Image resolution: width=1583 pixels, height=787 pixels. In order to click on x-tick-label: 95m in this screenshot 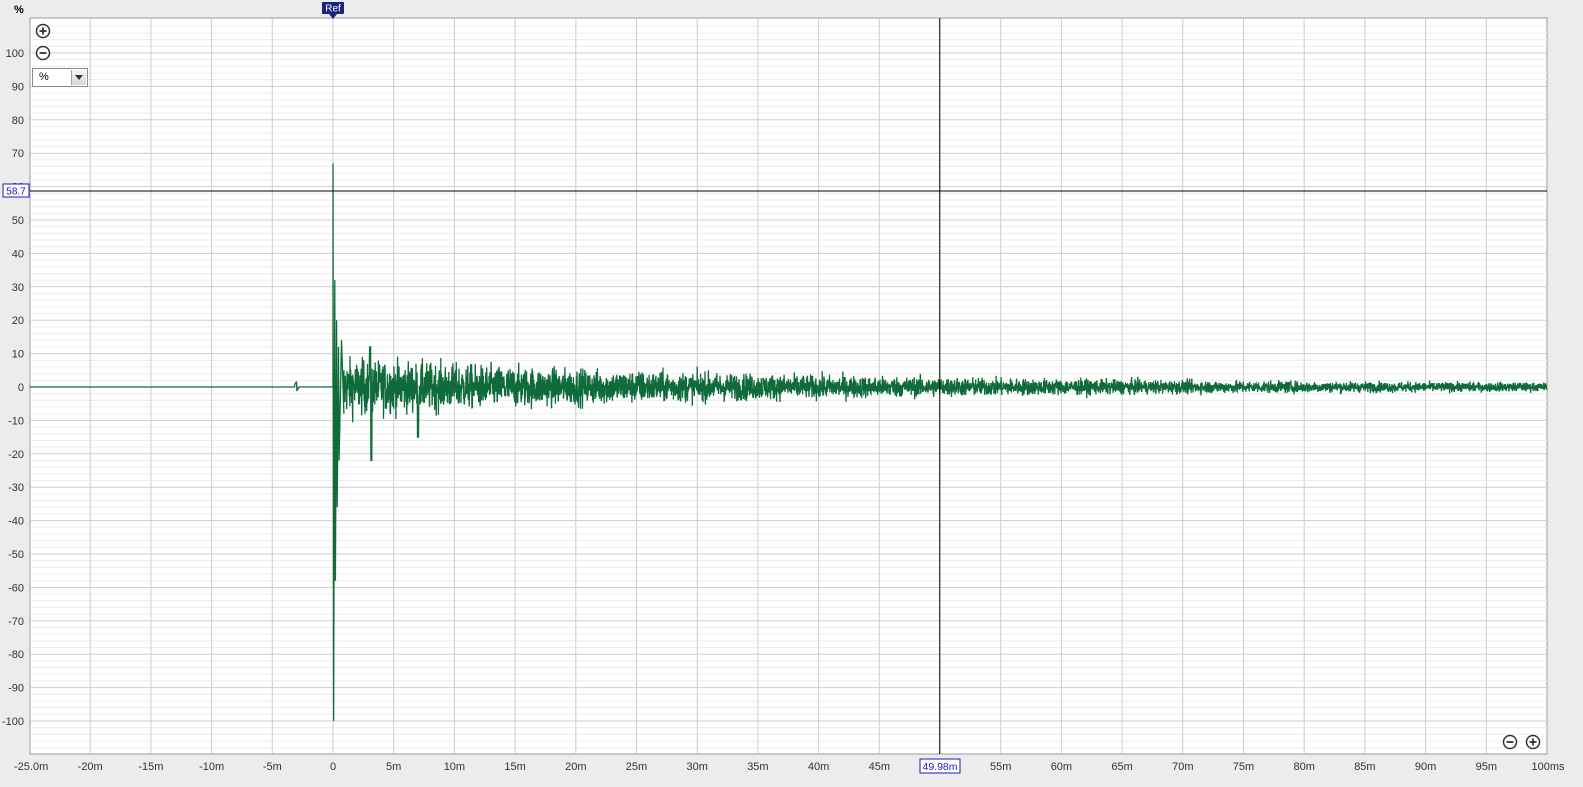, I will do `click(1486, 767)`.